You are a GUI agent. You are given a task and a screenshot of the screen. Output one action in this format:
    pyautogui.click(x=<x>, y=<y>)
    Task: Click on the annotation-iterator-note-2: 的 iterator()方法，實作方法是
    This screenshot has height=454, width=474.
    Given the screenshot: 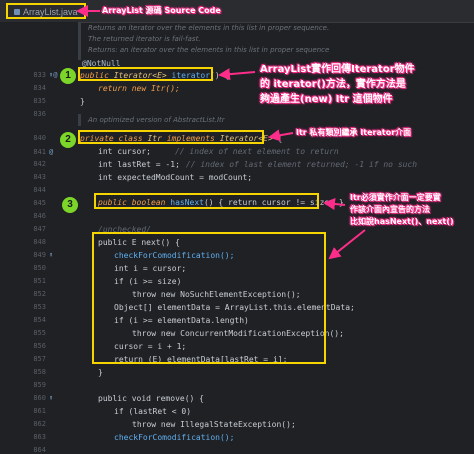 What is the action you would take?
    pyautogui.click(x=333, y=84)
    